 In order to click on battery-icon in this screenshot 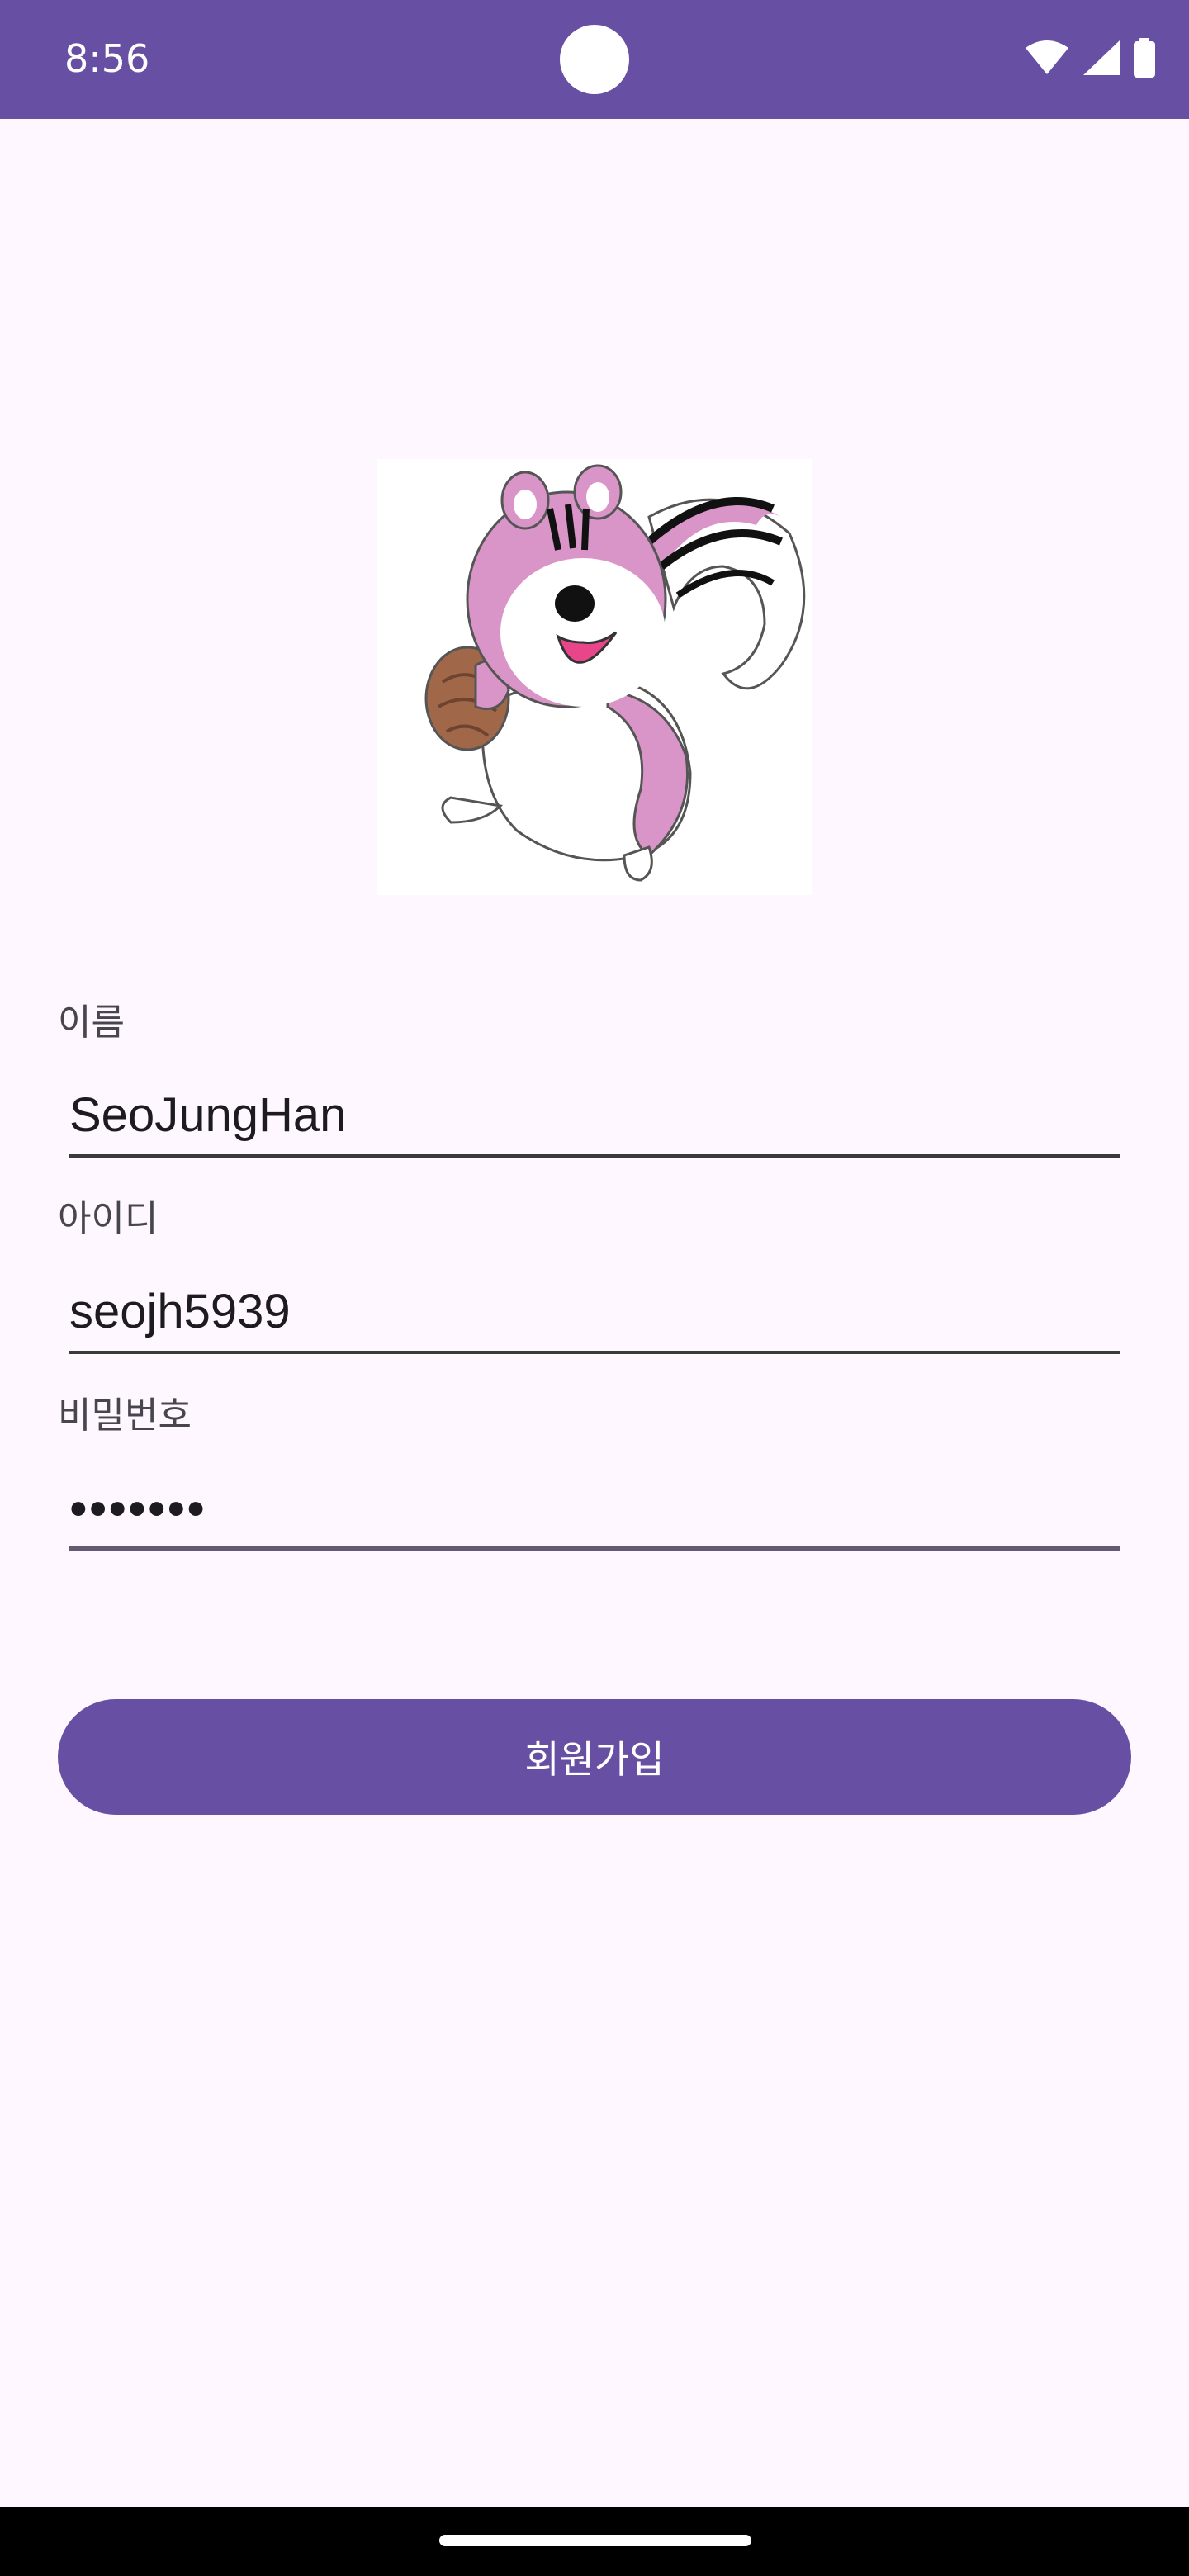, I will do `click(1144, 58)`.